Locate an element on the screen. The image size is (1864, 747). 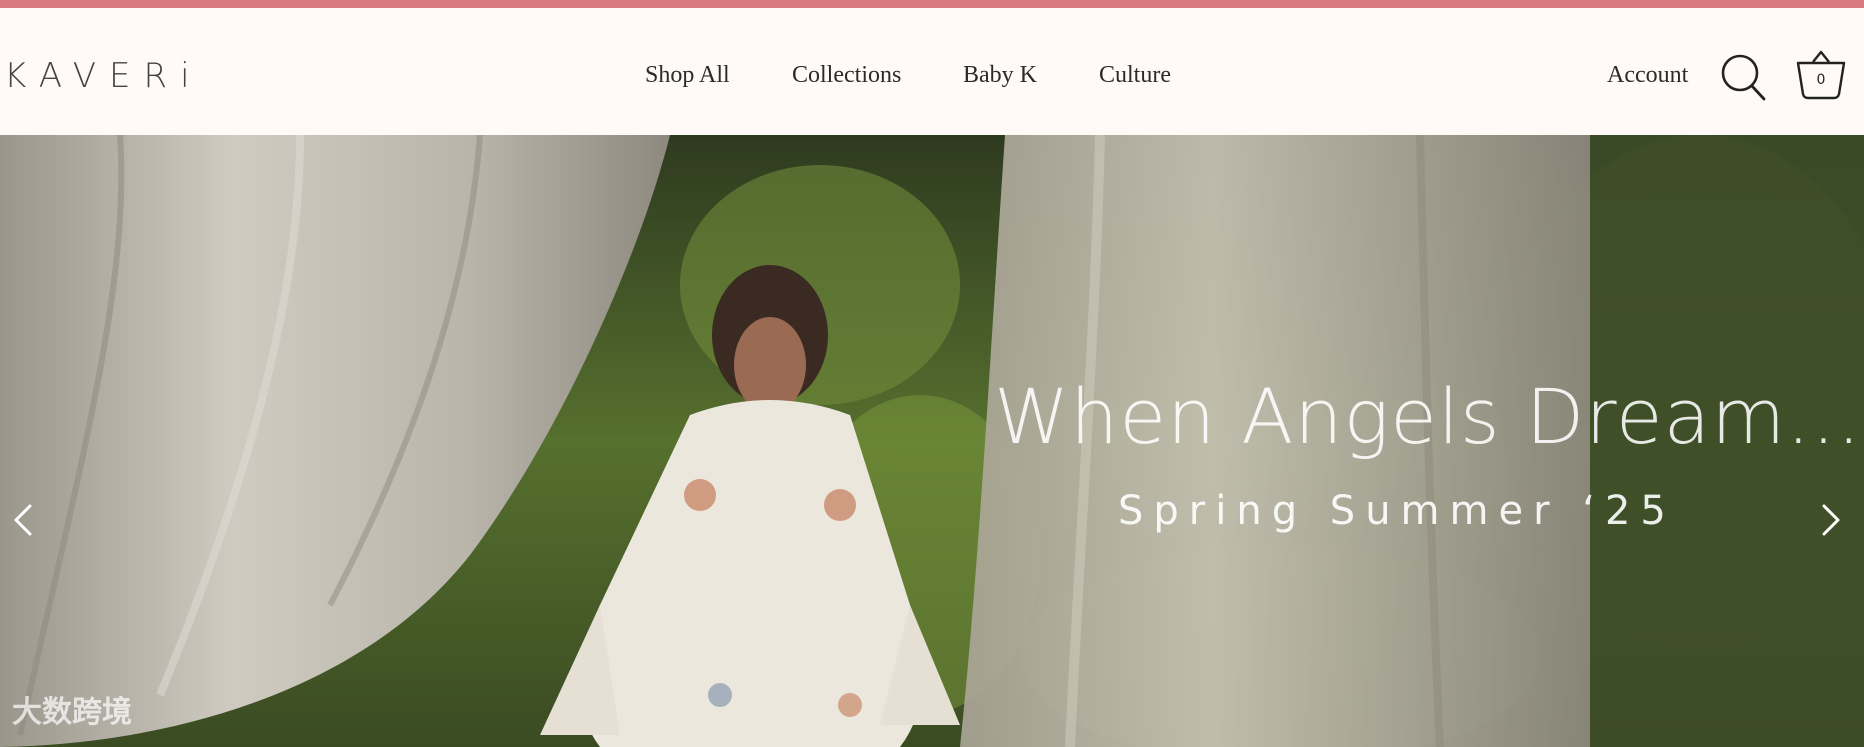
nav-item-culture: Culture is located at coordinates (1135, 75).